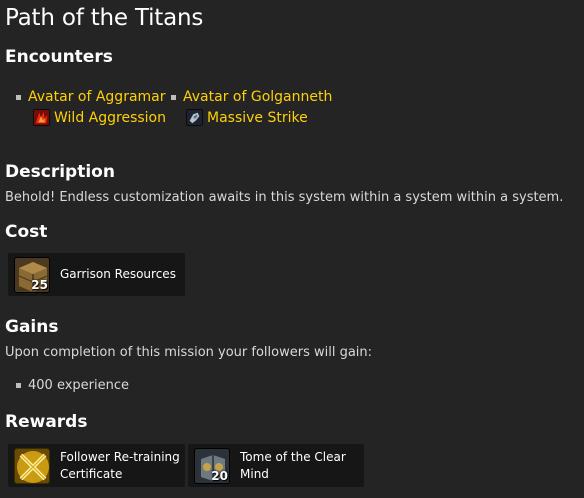 The width and height of the screenshot is (584, 498). I want to click on description-heading: Description, so click(60, 172).